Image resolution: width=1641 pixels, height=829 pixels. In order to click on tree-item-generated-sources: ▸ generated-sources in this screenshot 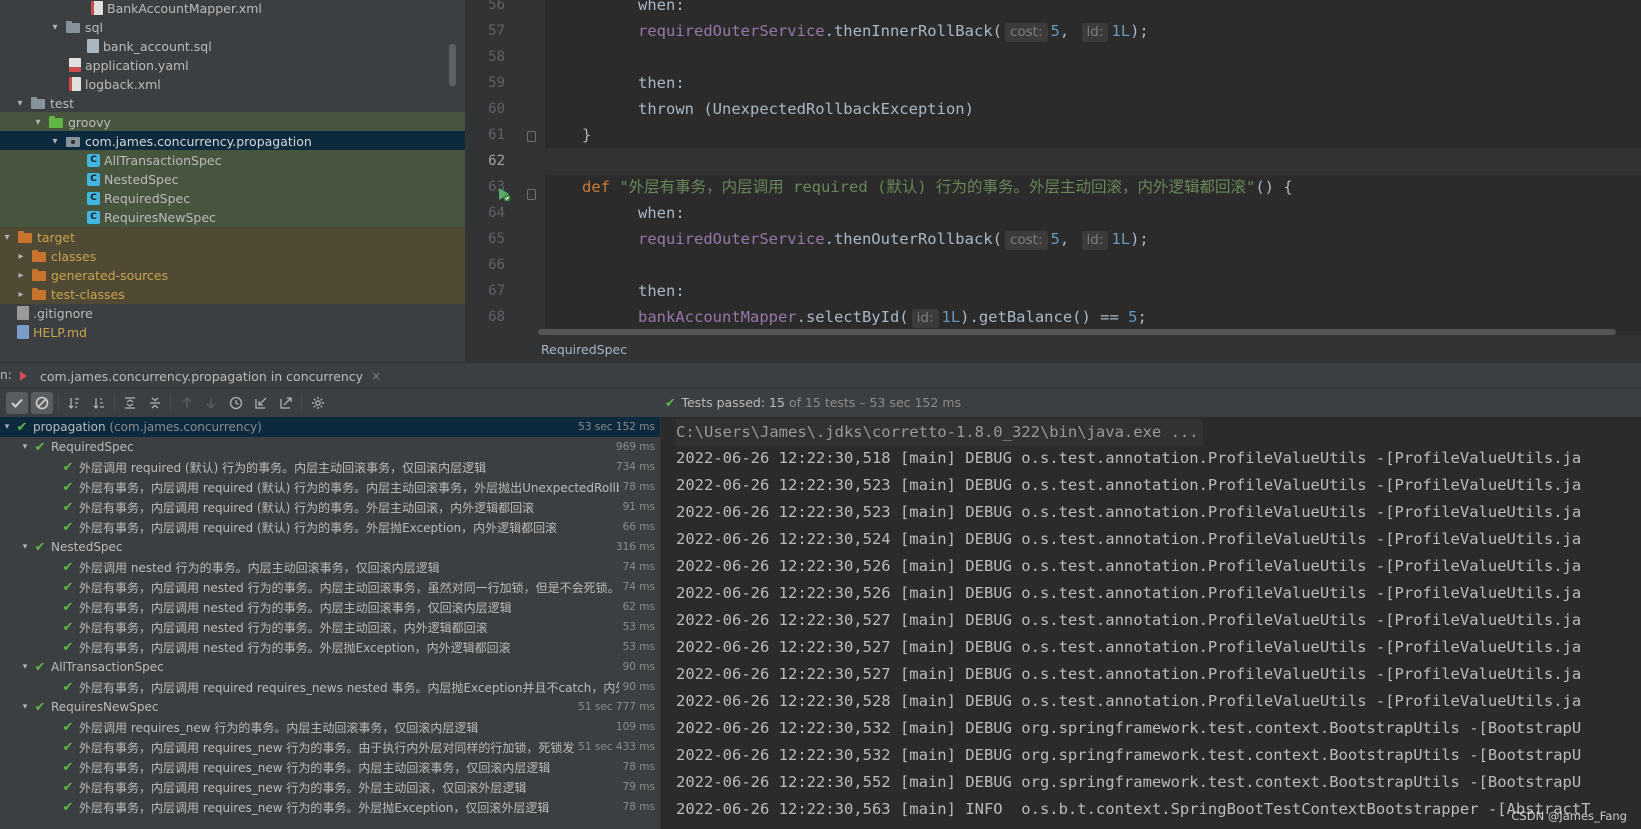, I will do `click(232, 275)`.